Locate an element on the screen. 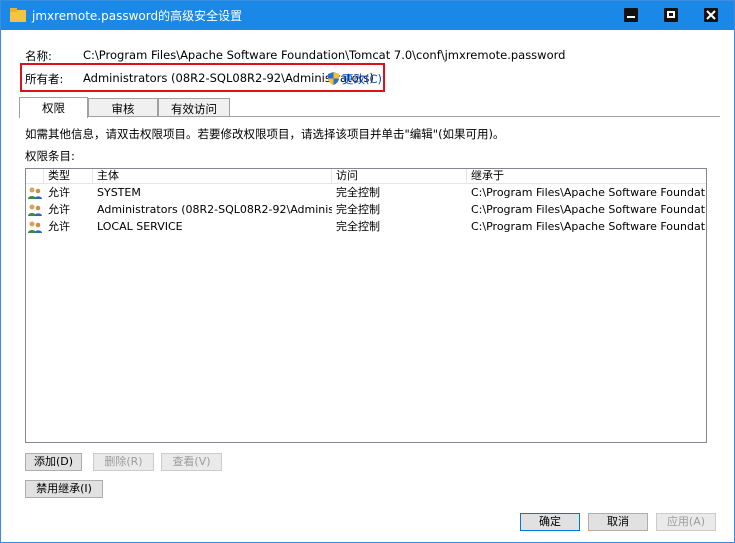 The width and height of the screenshot is (735, 543). entry-principal: LOCAL SERVICE is located at coordinates (140, 226).